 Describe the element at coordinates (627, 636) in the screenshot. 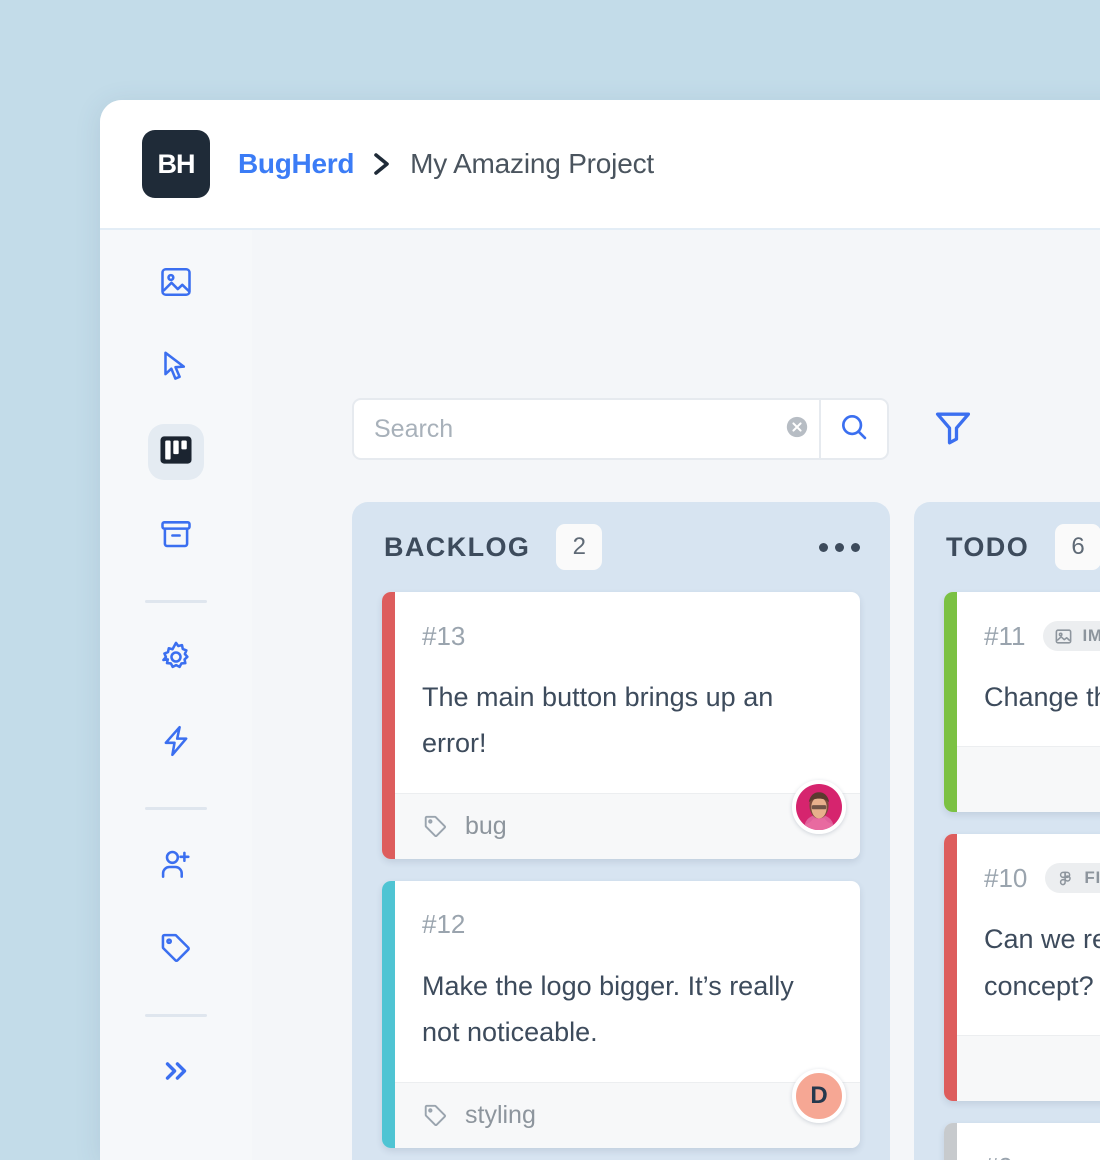

I see `card-header: #13` at that location.